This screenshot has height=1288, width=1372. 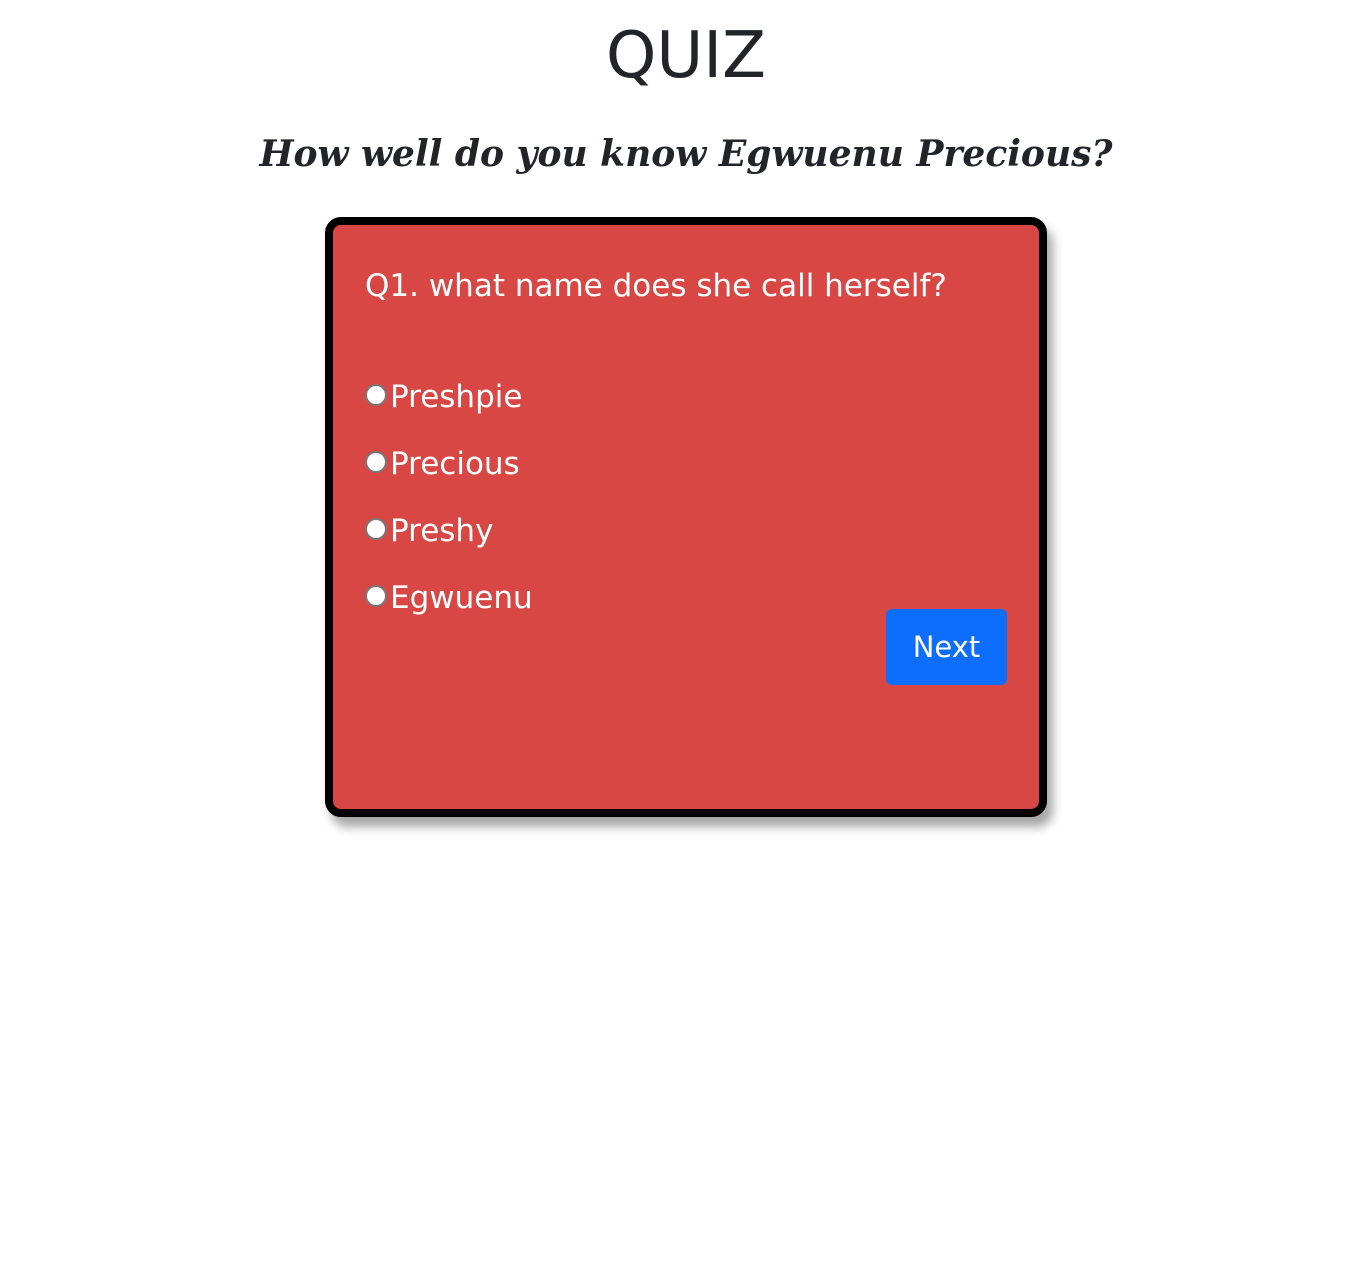 What do you see at coordinates (946, 647) in the screenshot?
I see `next-button: Next` at bounding box center [946, 647].